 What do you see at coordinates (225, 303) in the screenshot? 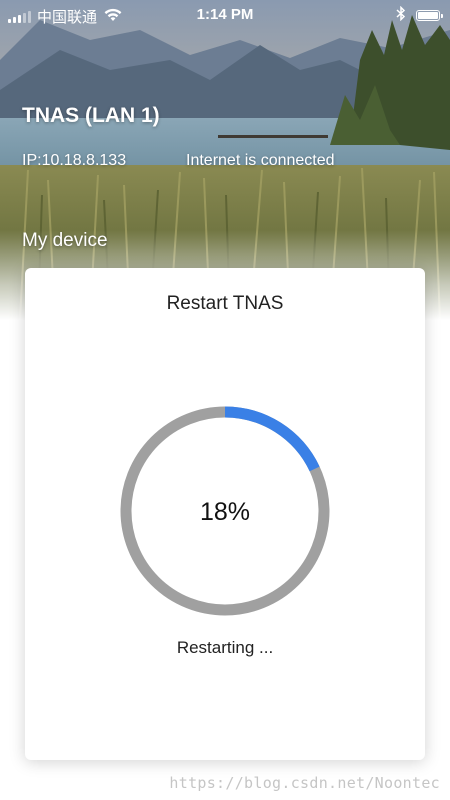
I see `dialog-title: Restart TNAS` at bounding box center [225, 303].